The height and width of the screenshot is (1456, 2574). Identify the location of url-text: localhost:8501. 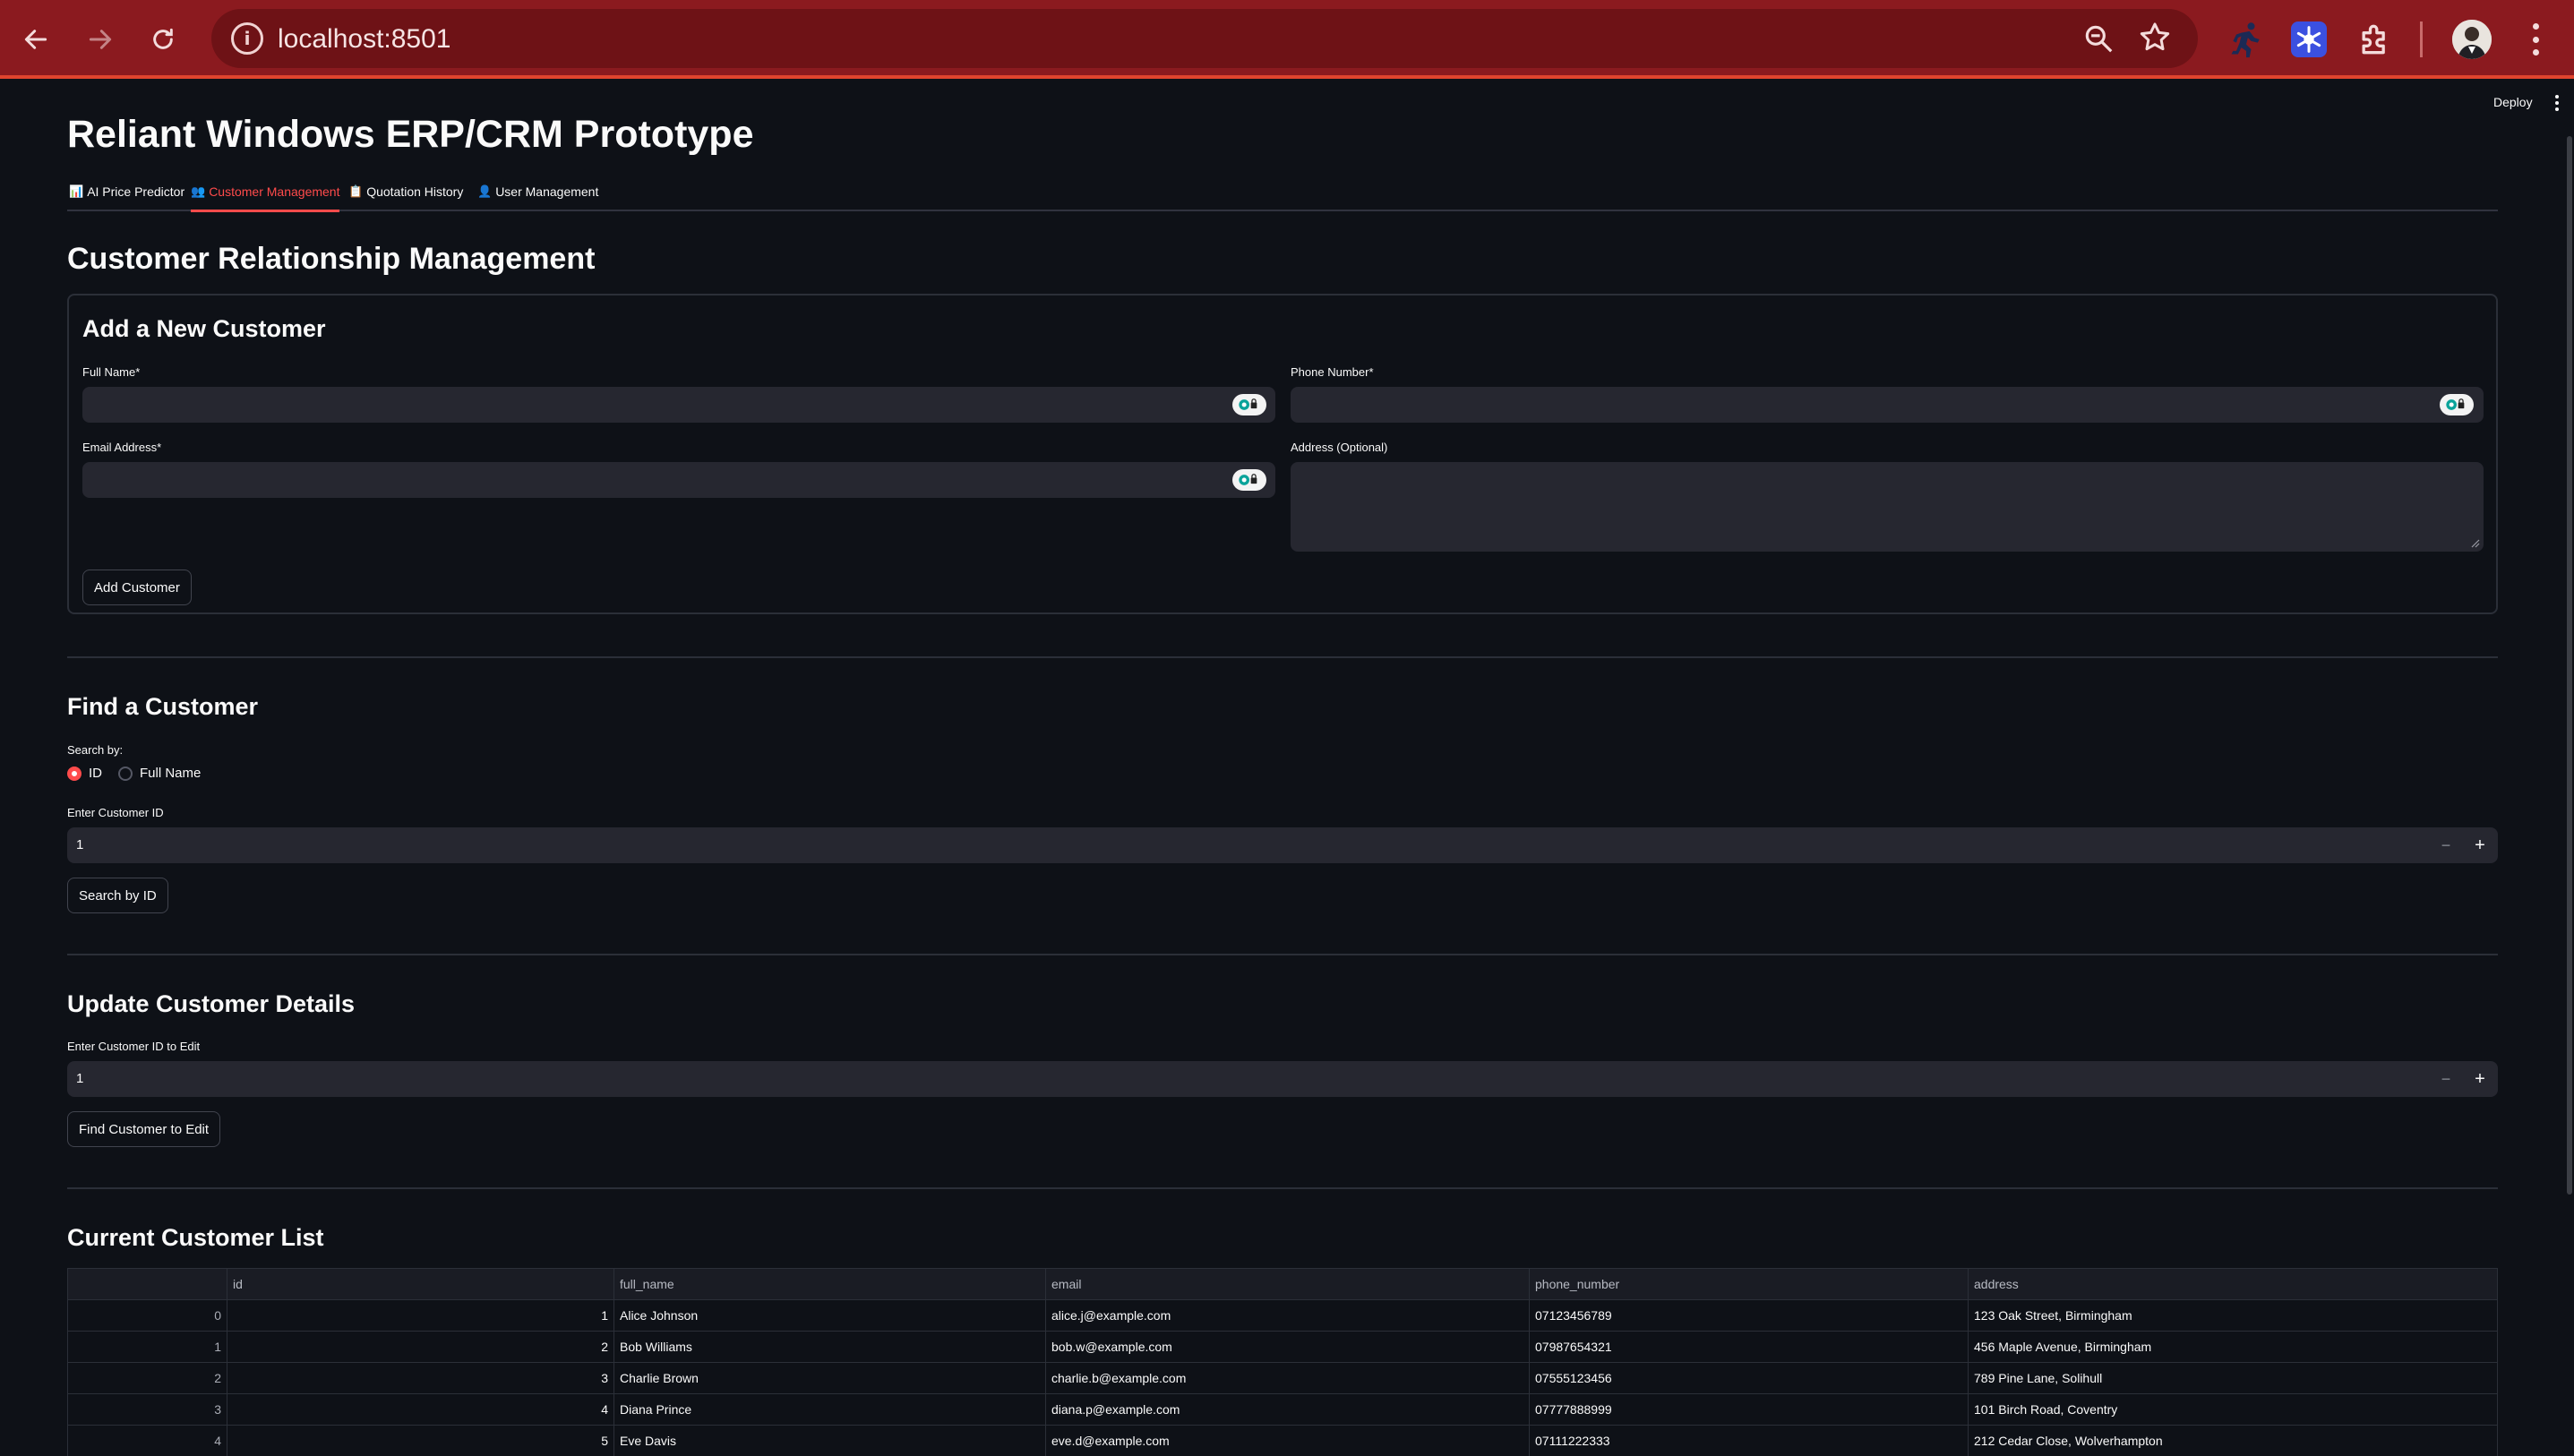
(364, 39).